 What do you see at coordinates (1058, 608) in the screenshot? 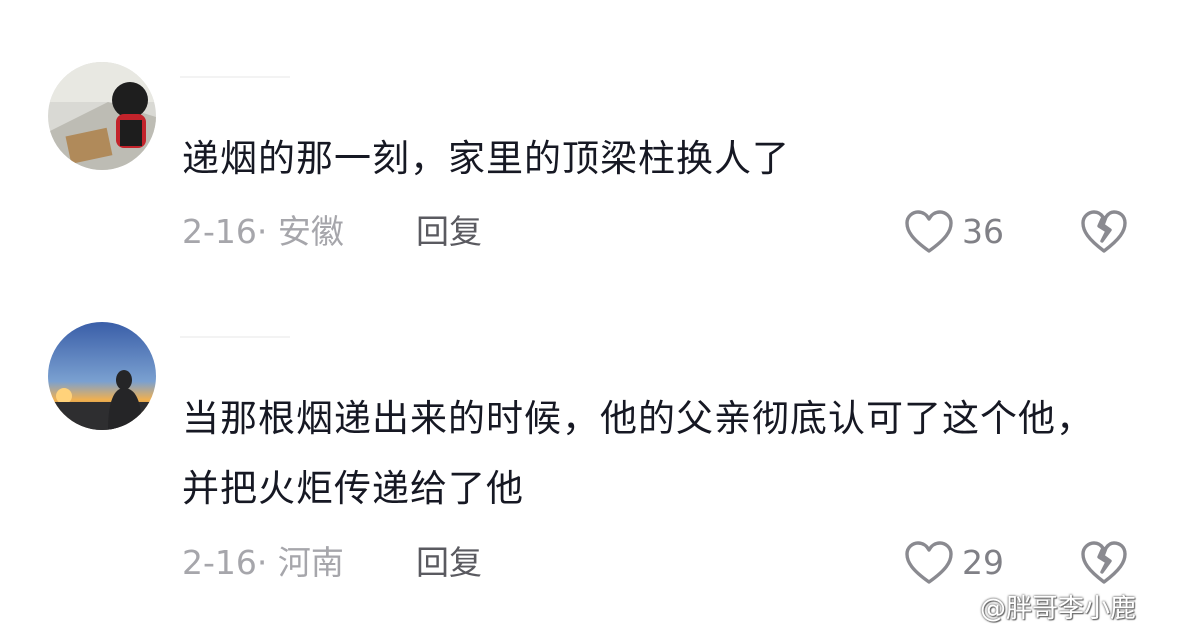
I see `watermark-text: @胖哥李小鹿` at bounding box center [1058, 608].